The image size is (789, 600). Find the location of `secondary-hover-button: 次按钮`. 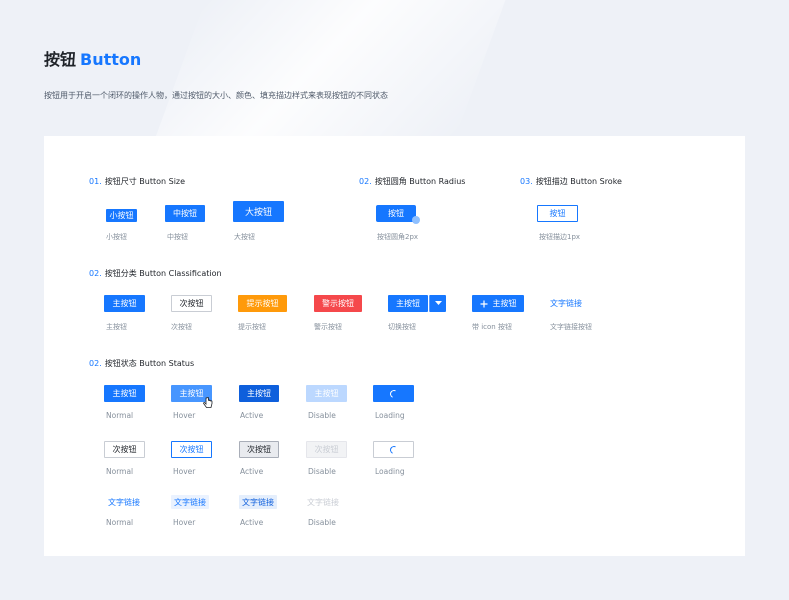

secondary-hover-button: 次按钮 is located at coordinates (191, 449).